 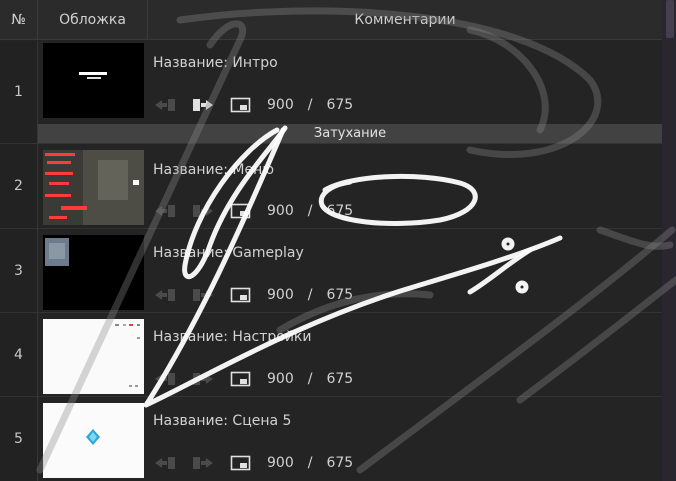 I want to click on row-number-2: 2, so click(x=19, y=186).